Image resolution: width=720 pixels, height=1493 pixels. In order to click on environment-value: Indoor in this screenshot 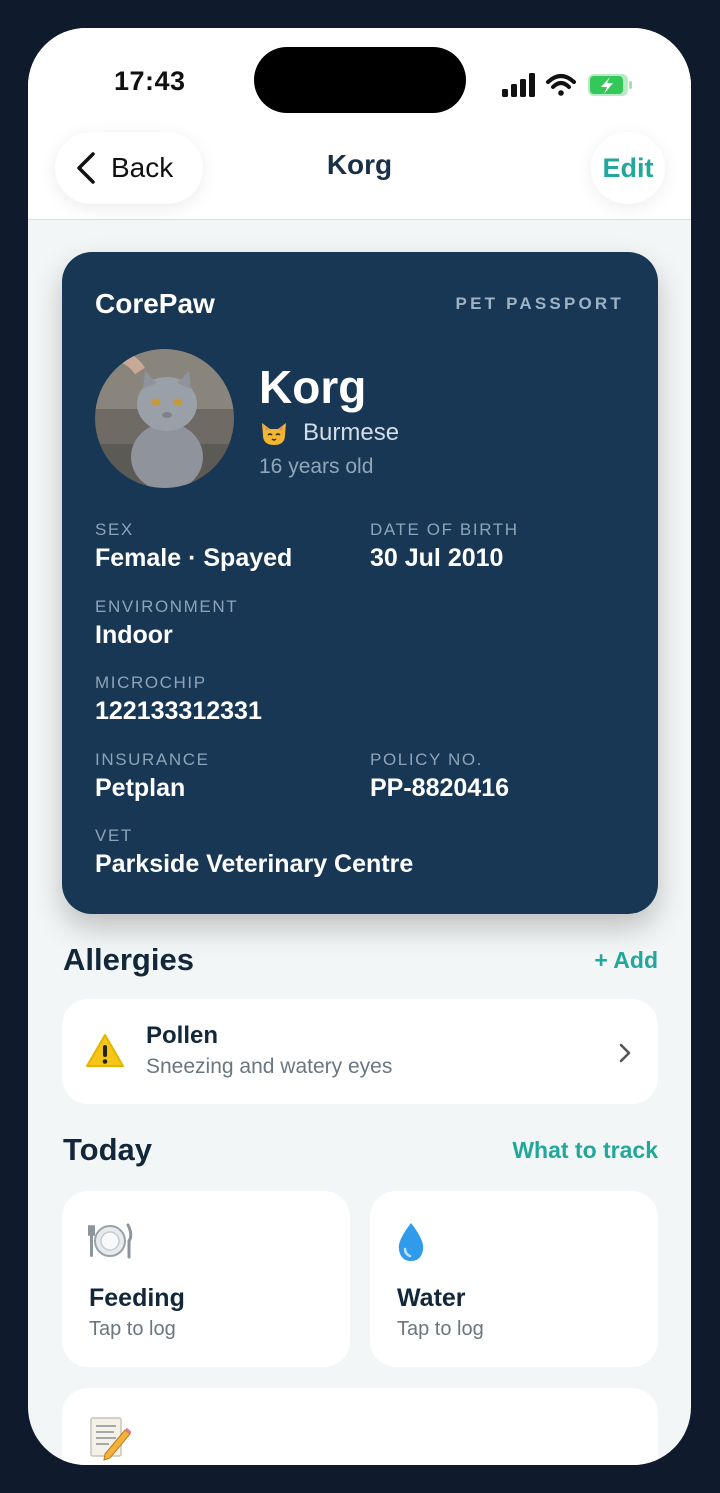, I will do `click(134, 635)`.